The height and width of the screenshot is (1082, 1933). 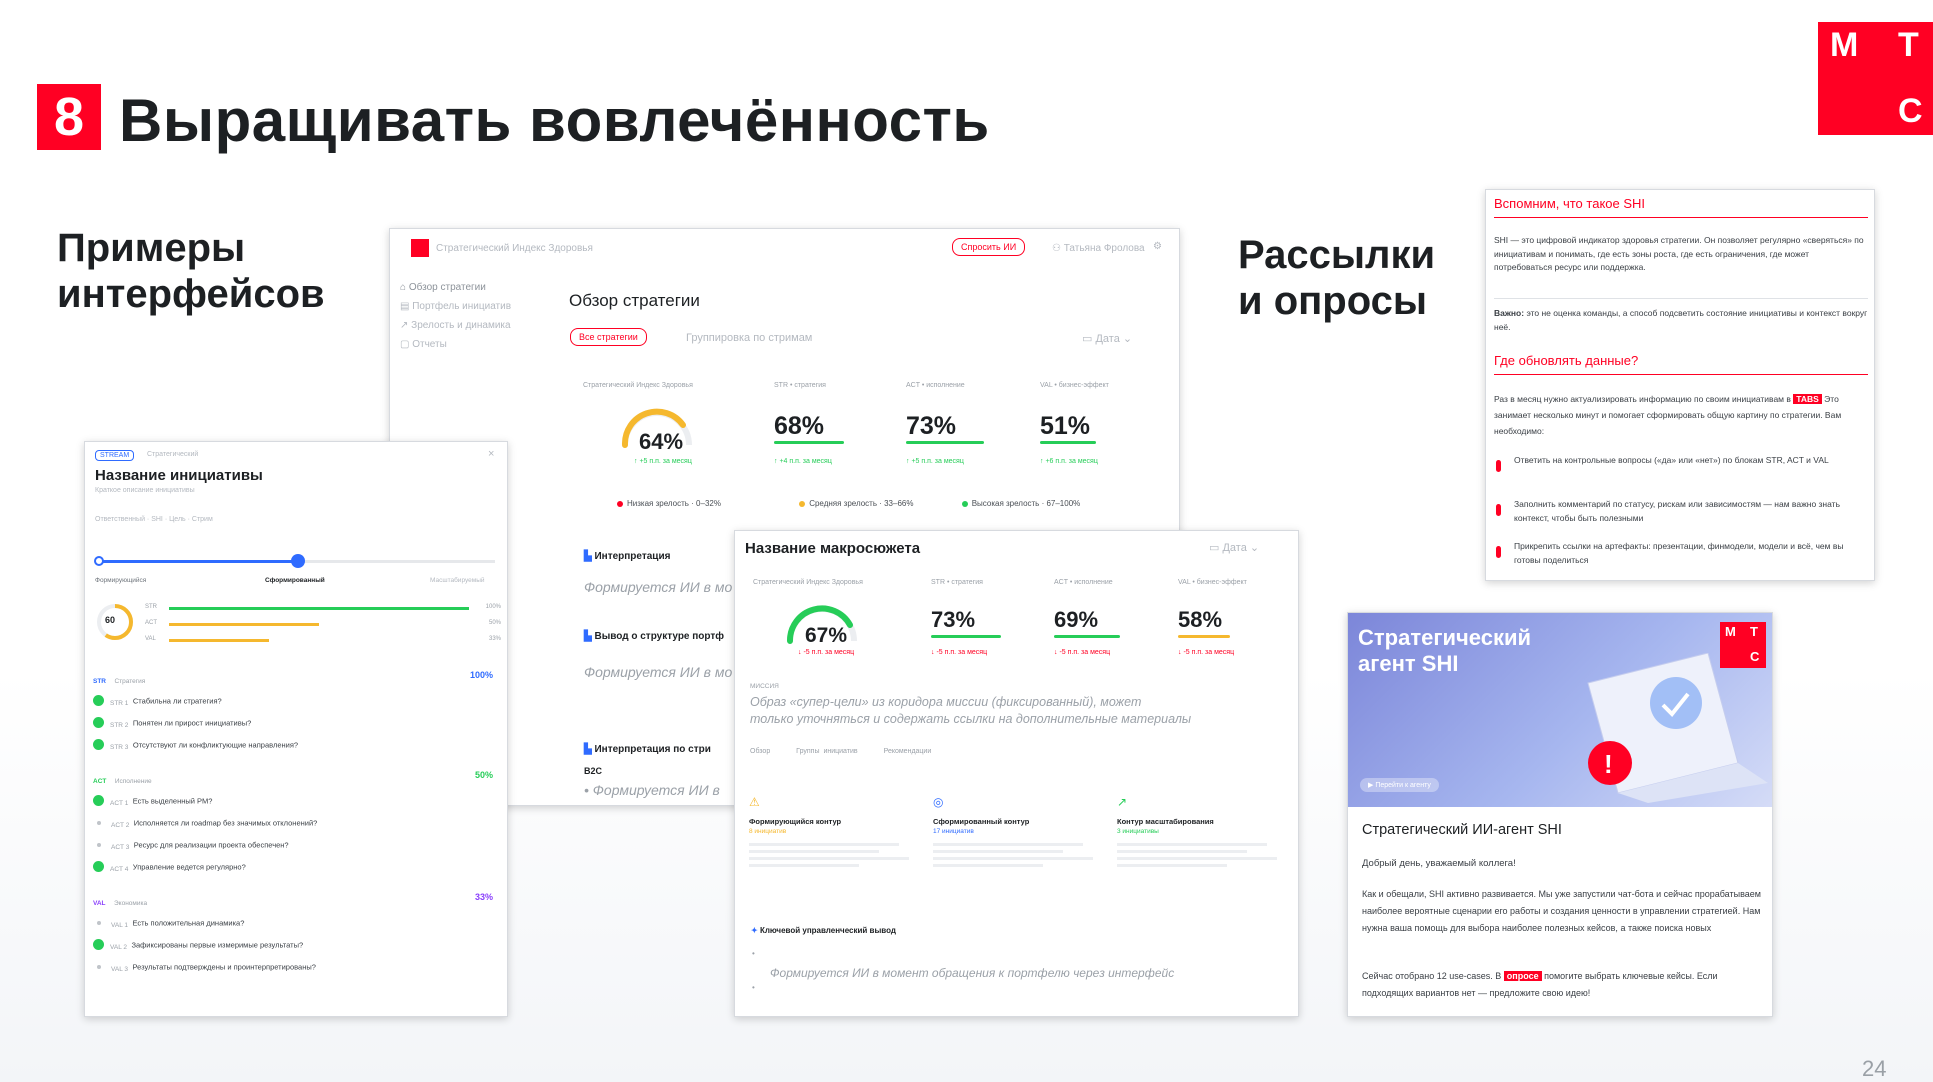 What do you see at coordinates (1522, 976) in the screenshot?
I see `survey-link: опросе` at bounding box center [1522, 976].